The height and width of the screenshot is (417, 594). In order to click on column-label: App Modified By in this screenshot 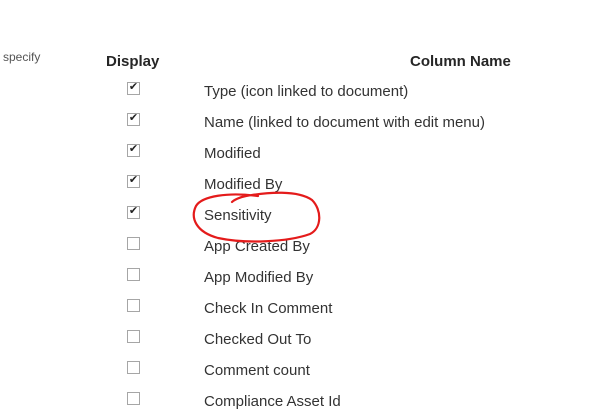, I will do `click(259, 277)`.